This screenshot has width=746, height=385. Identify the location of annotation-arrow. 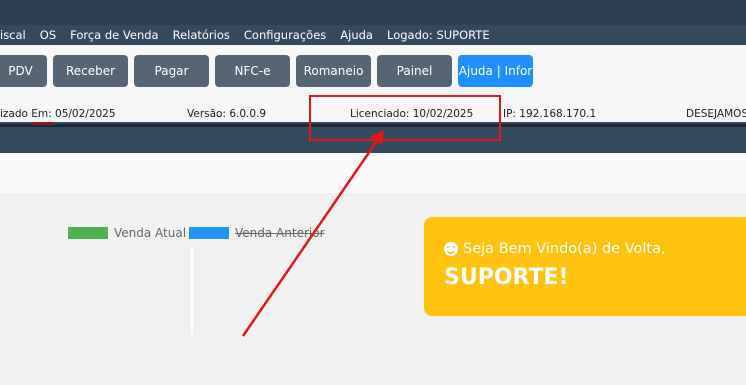
(312, 233).